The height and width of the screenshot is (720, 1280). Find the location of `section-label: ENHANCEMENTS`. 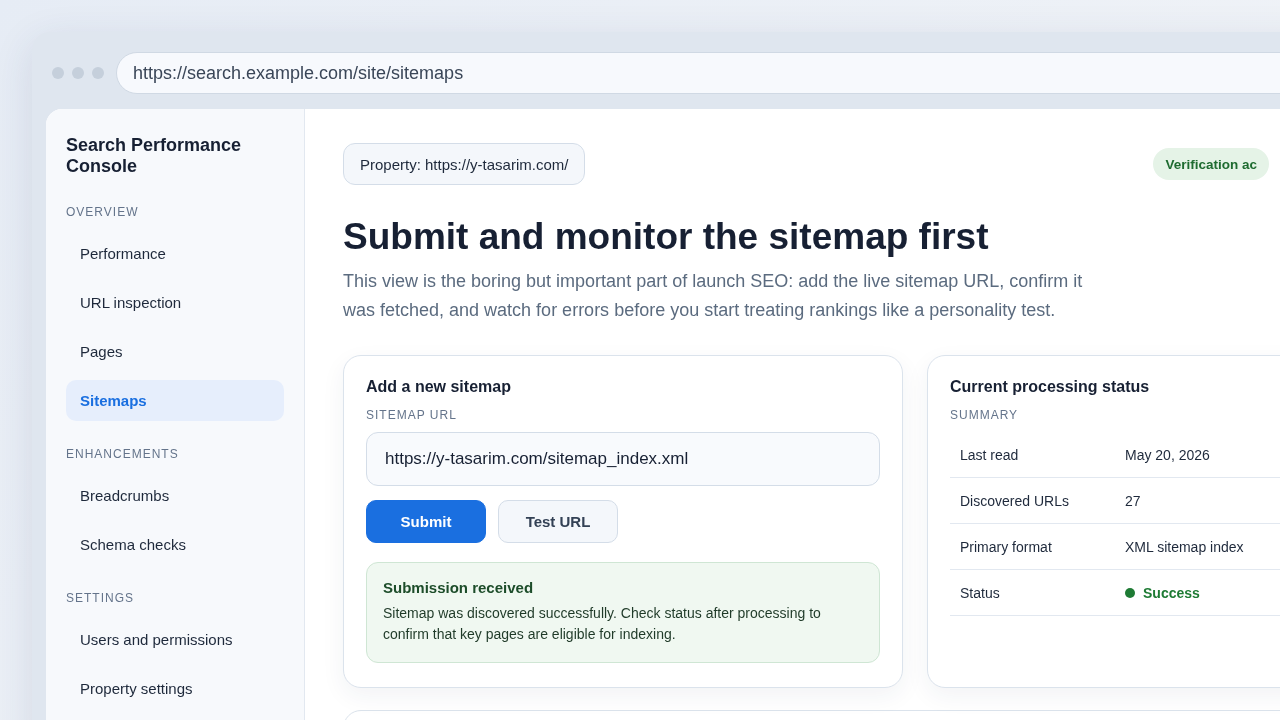

section-label: ENHANCEMENTS is located at coordinates (123, 454).